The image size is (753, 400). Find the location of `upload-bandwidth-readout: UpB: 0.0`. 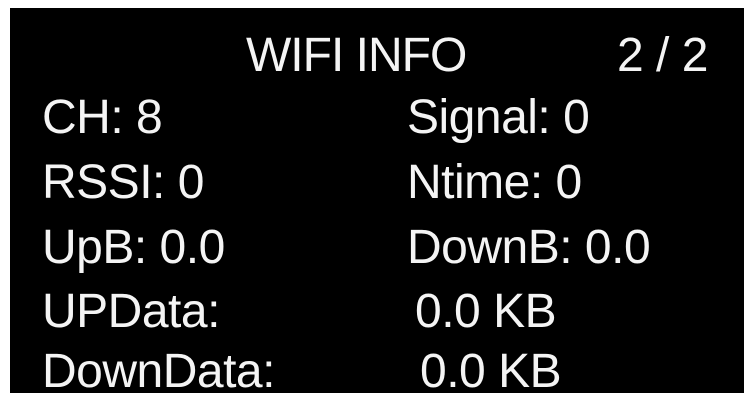

upload-bandwidth-readout: UpB: 0.0 is located at coordinates (133, 247).